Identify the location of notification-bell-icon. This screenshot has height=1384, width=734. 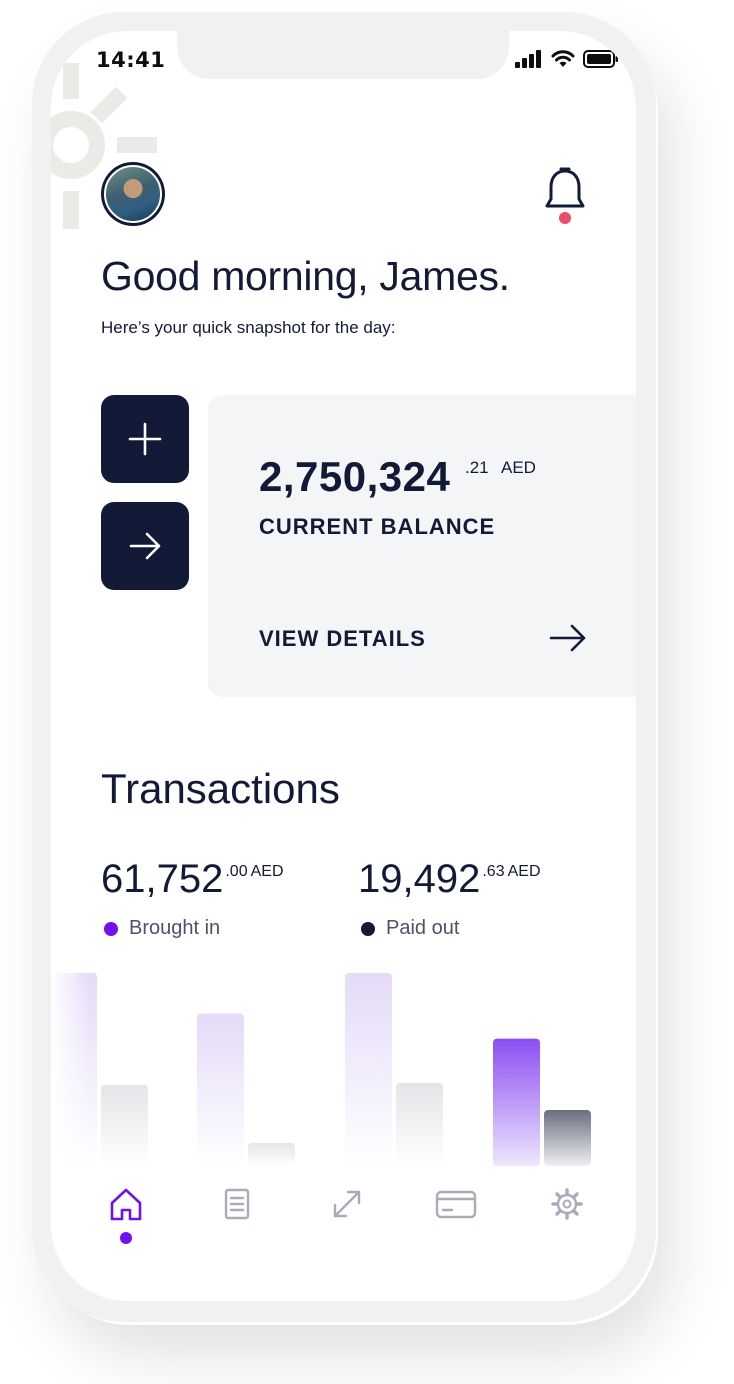
(565, 198).